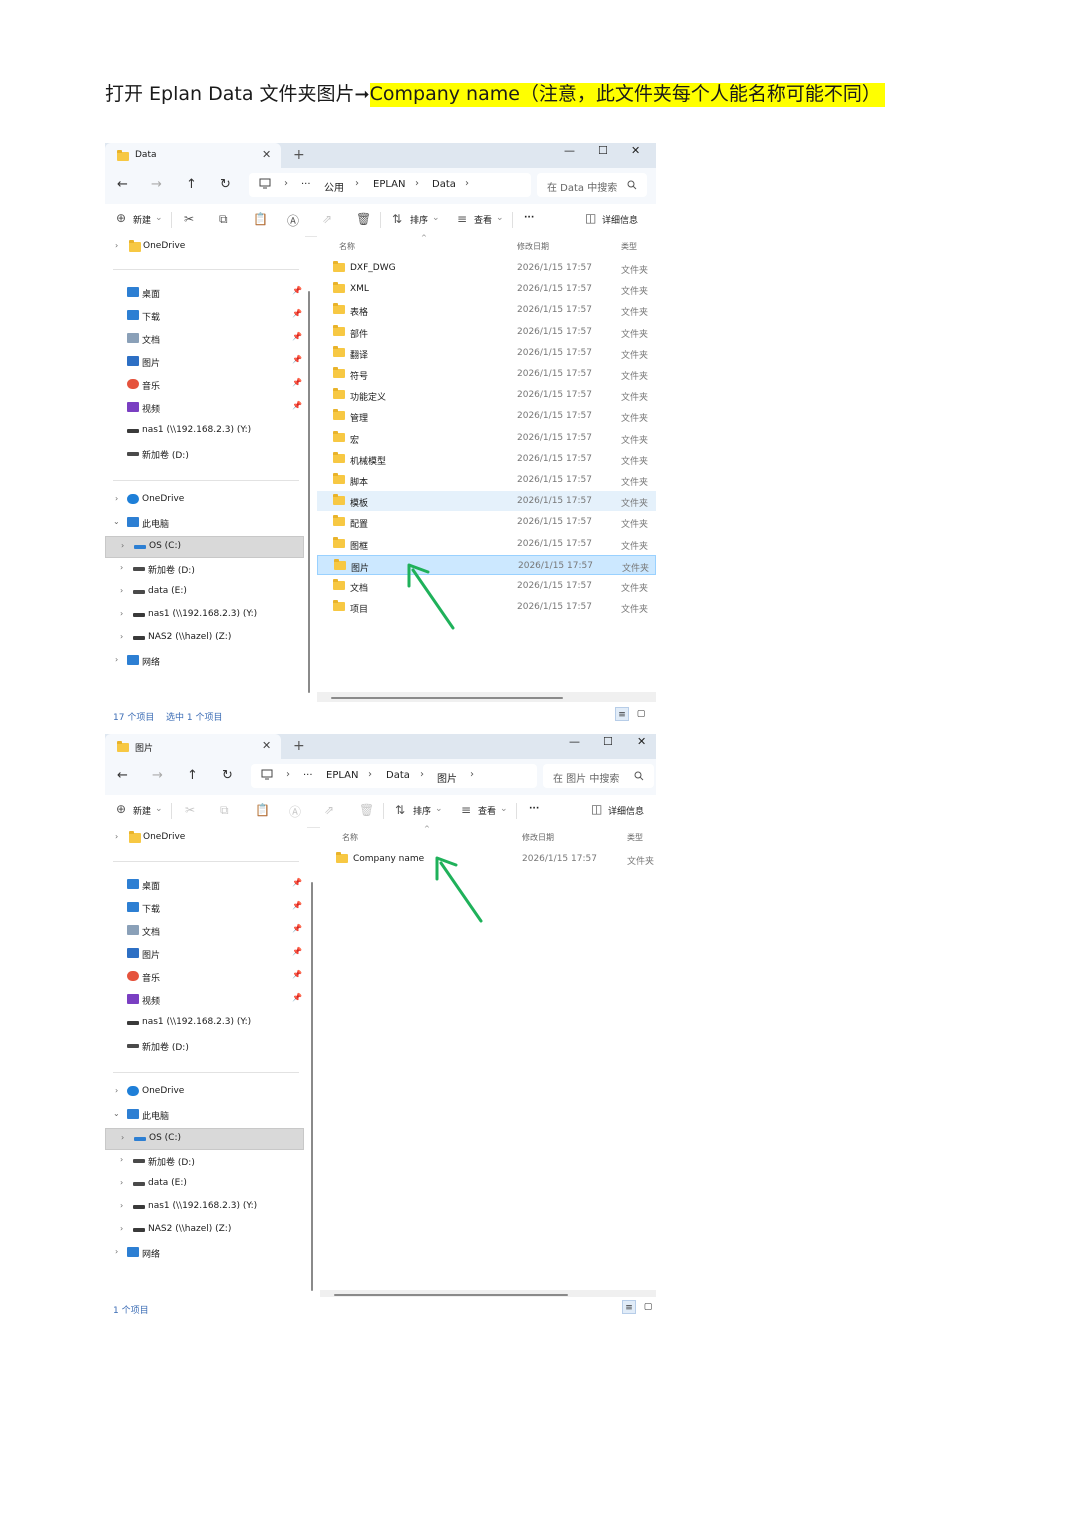 This screenshot has width=1080, height=1527. I want to click on annotation-arrows, so click(445, 743).